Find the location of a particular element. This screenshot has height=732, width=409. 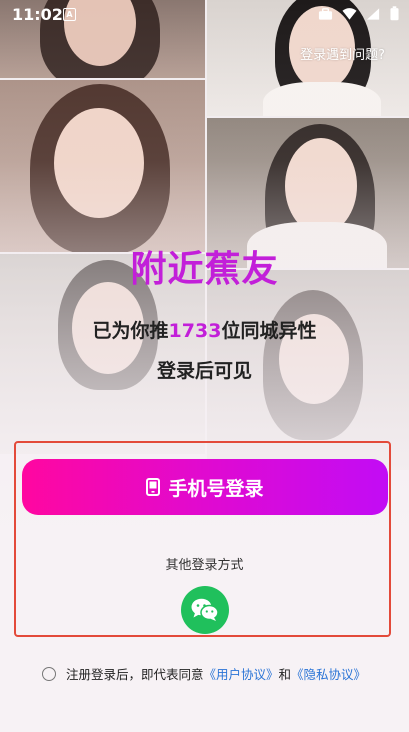

agreement-checkbox is located at coordinates (49, 673).